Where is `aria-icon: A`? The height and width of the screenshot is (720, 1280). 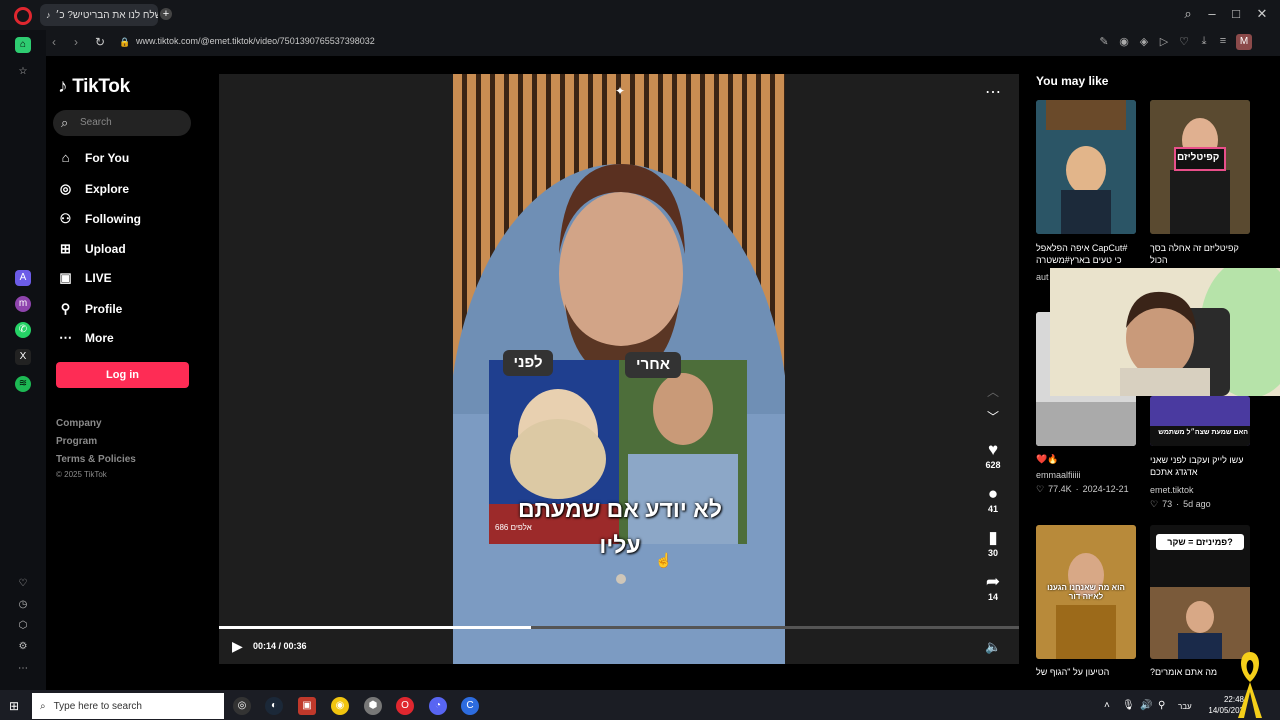
aria-icon: A is located at coordinates (23, 278).